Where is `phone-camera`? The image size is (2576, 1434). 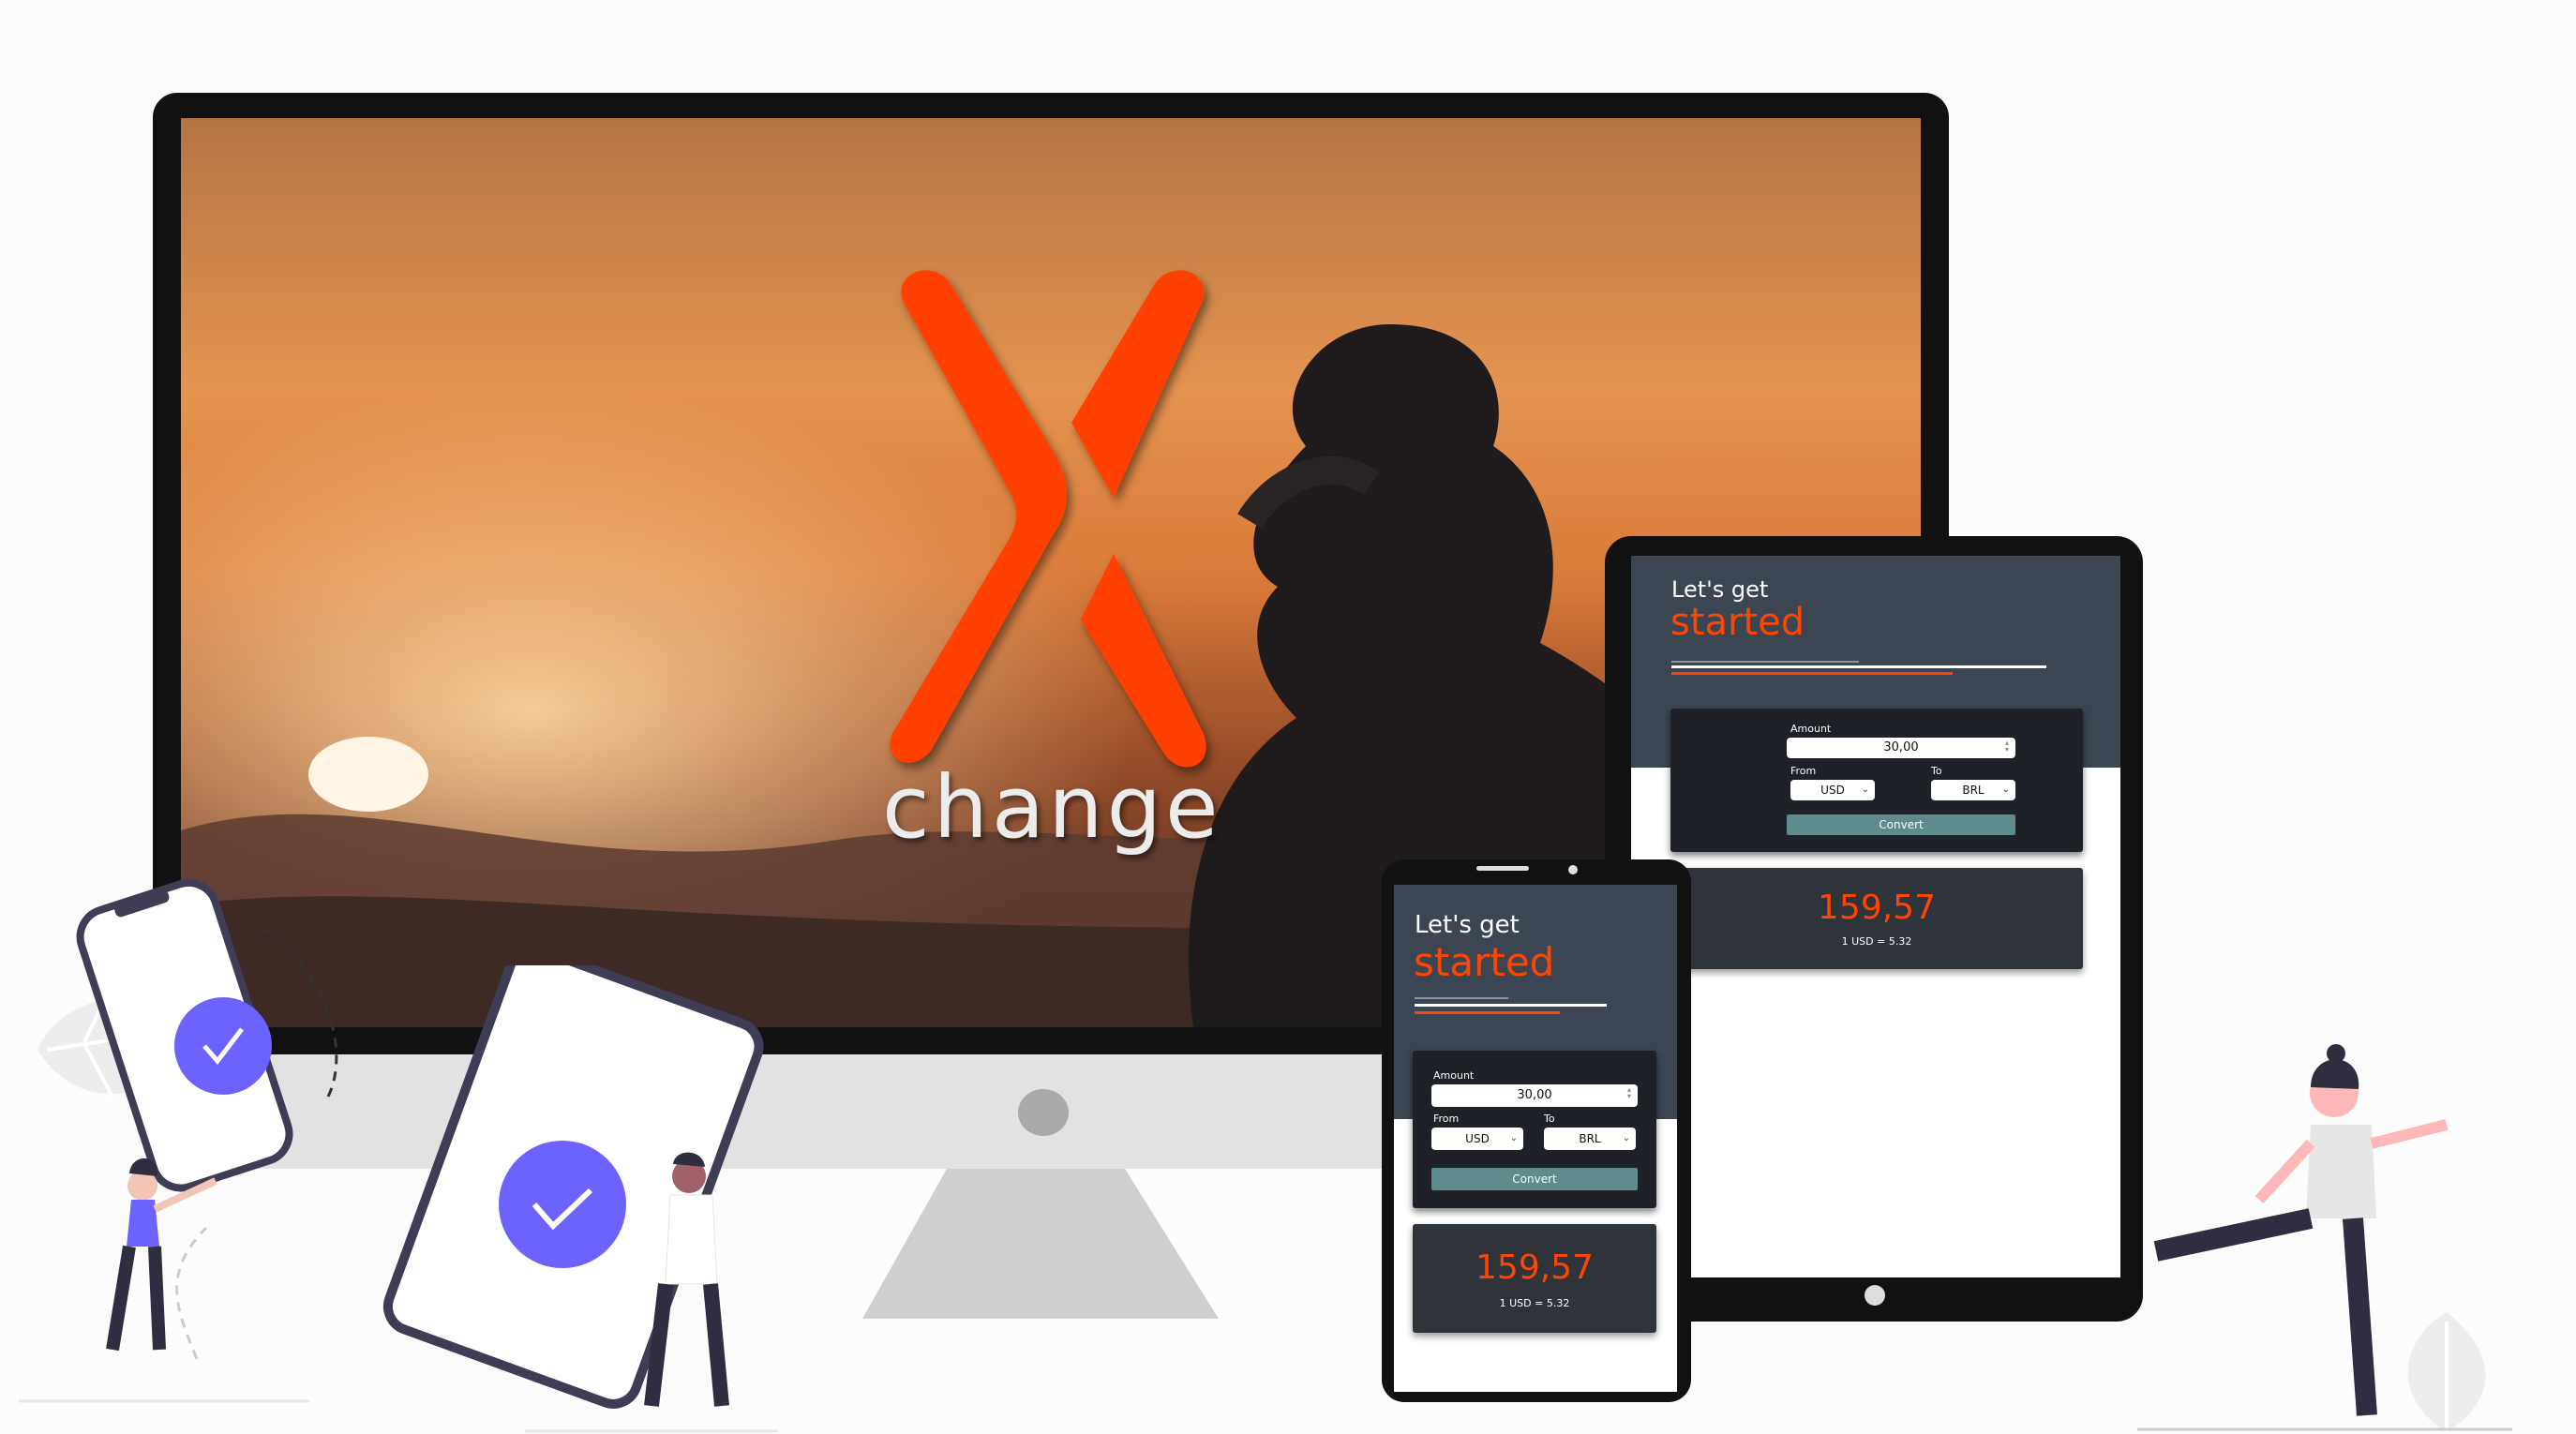 phone-camera is located at coordinates (1573, 869).